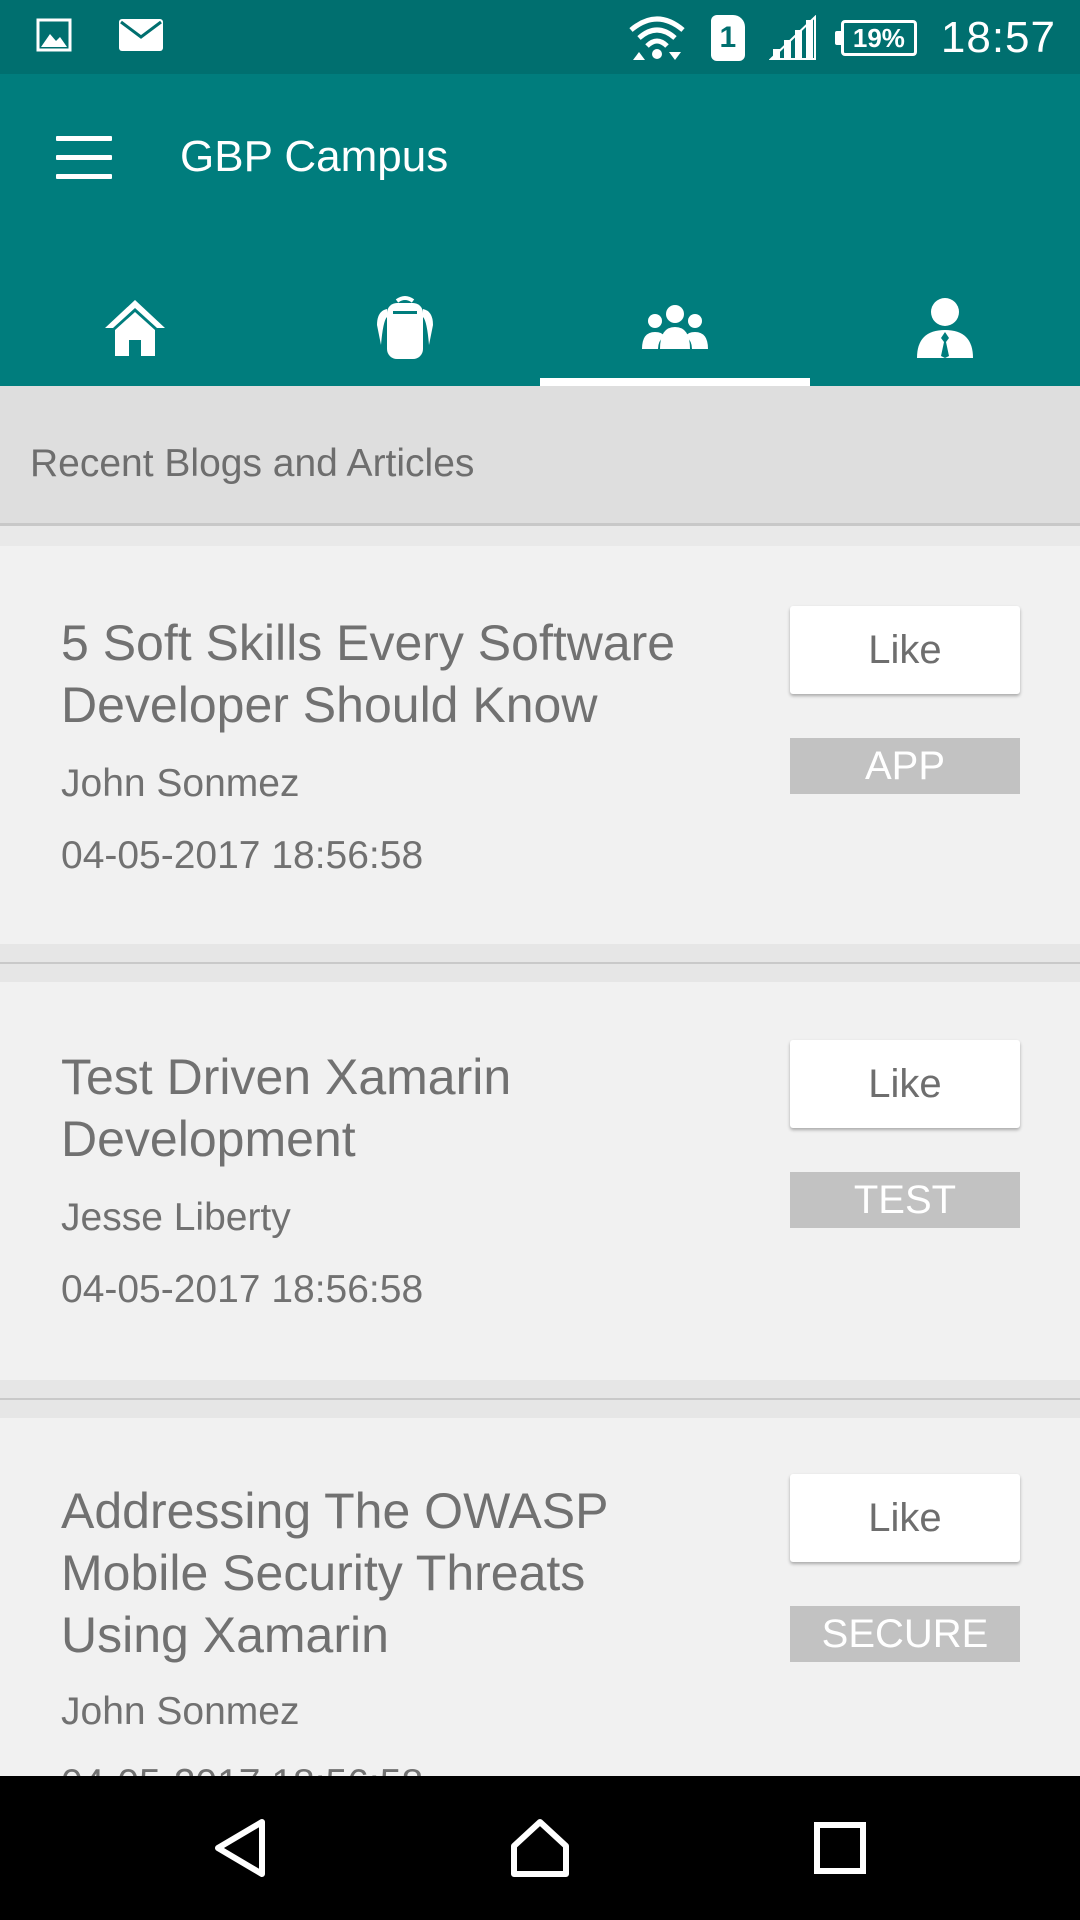 Image resolution: width=1080 pixels, height=1920 pixels. What do you see at coordinates (323, 1573) in the screenshot?
I see `article-title-line: Mobile Security Threats` at bounding box center [323, 1573].